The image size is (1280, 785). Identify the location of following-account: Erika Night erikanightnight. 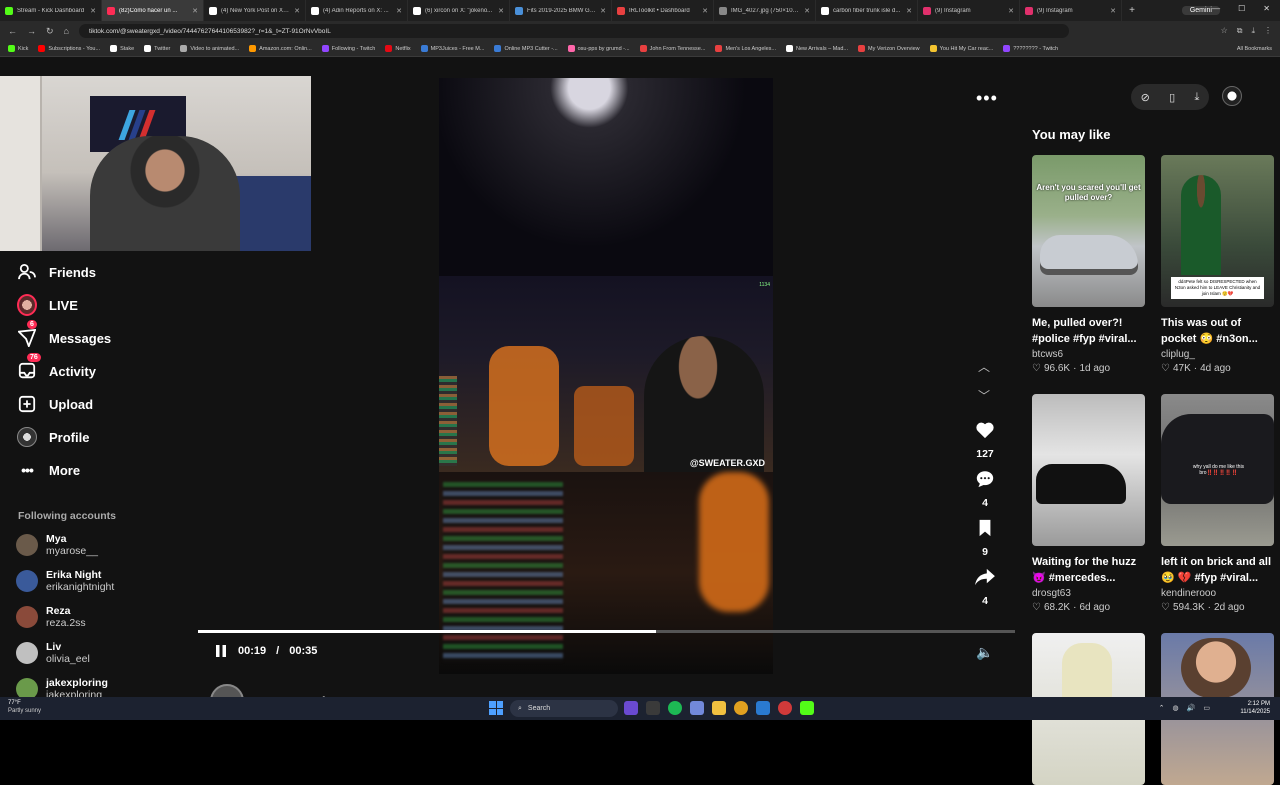
(65, 581).